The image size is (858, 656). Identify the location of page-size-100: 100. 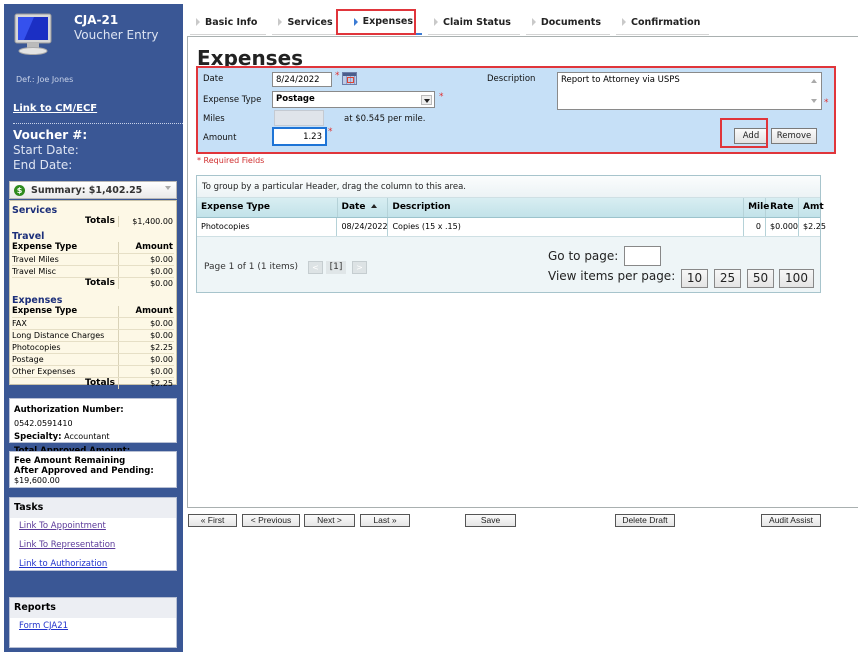
(796, 278).